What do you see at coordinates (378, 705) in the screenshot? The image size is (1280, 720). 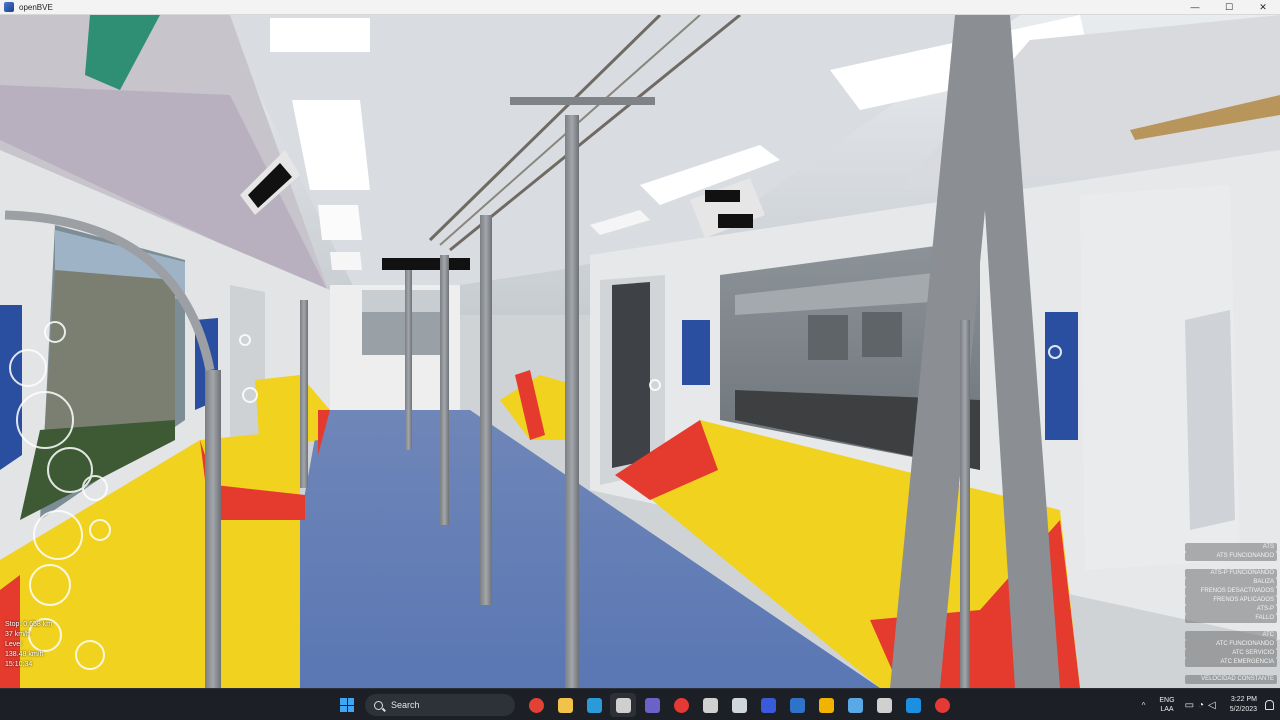 I see `search-icon` at bounding box center [378, 705].